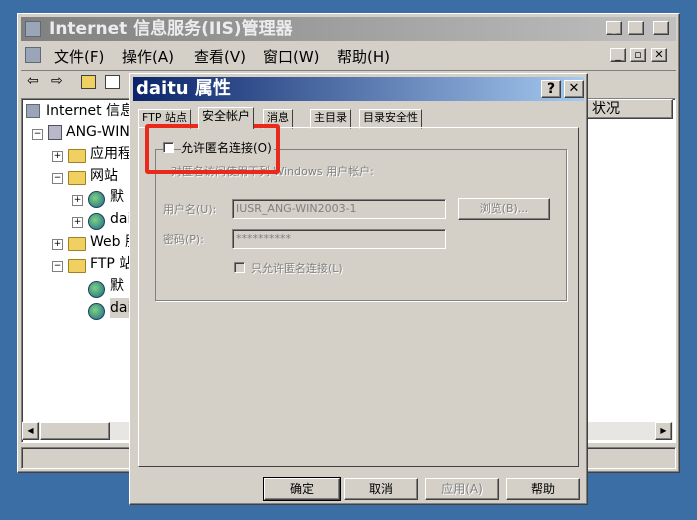  I want to click on cancel-button: 取消, so click(381, 489).